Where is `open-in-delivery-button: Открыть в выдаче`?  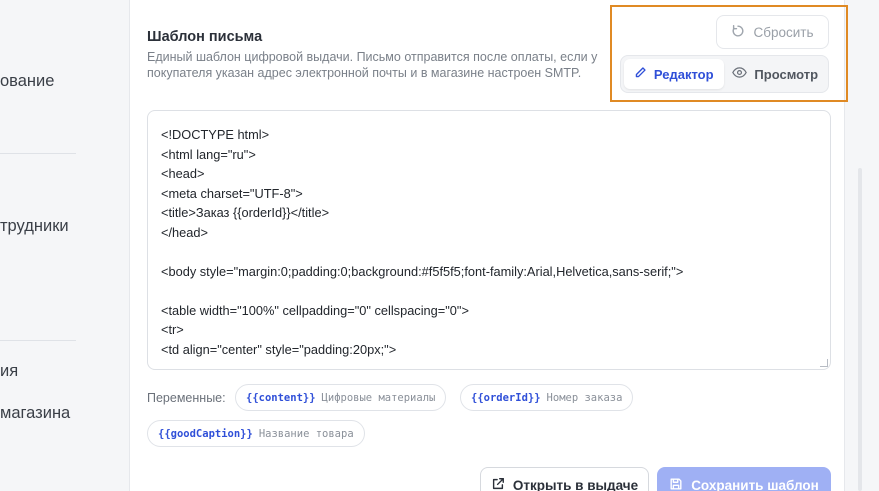 open-in-delivery-button: Открыть в выдаче is located at coordinates (564, 479).